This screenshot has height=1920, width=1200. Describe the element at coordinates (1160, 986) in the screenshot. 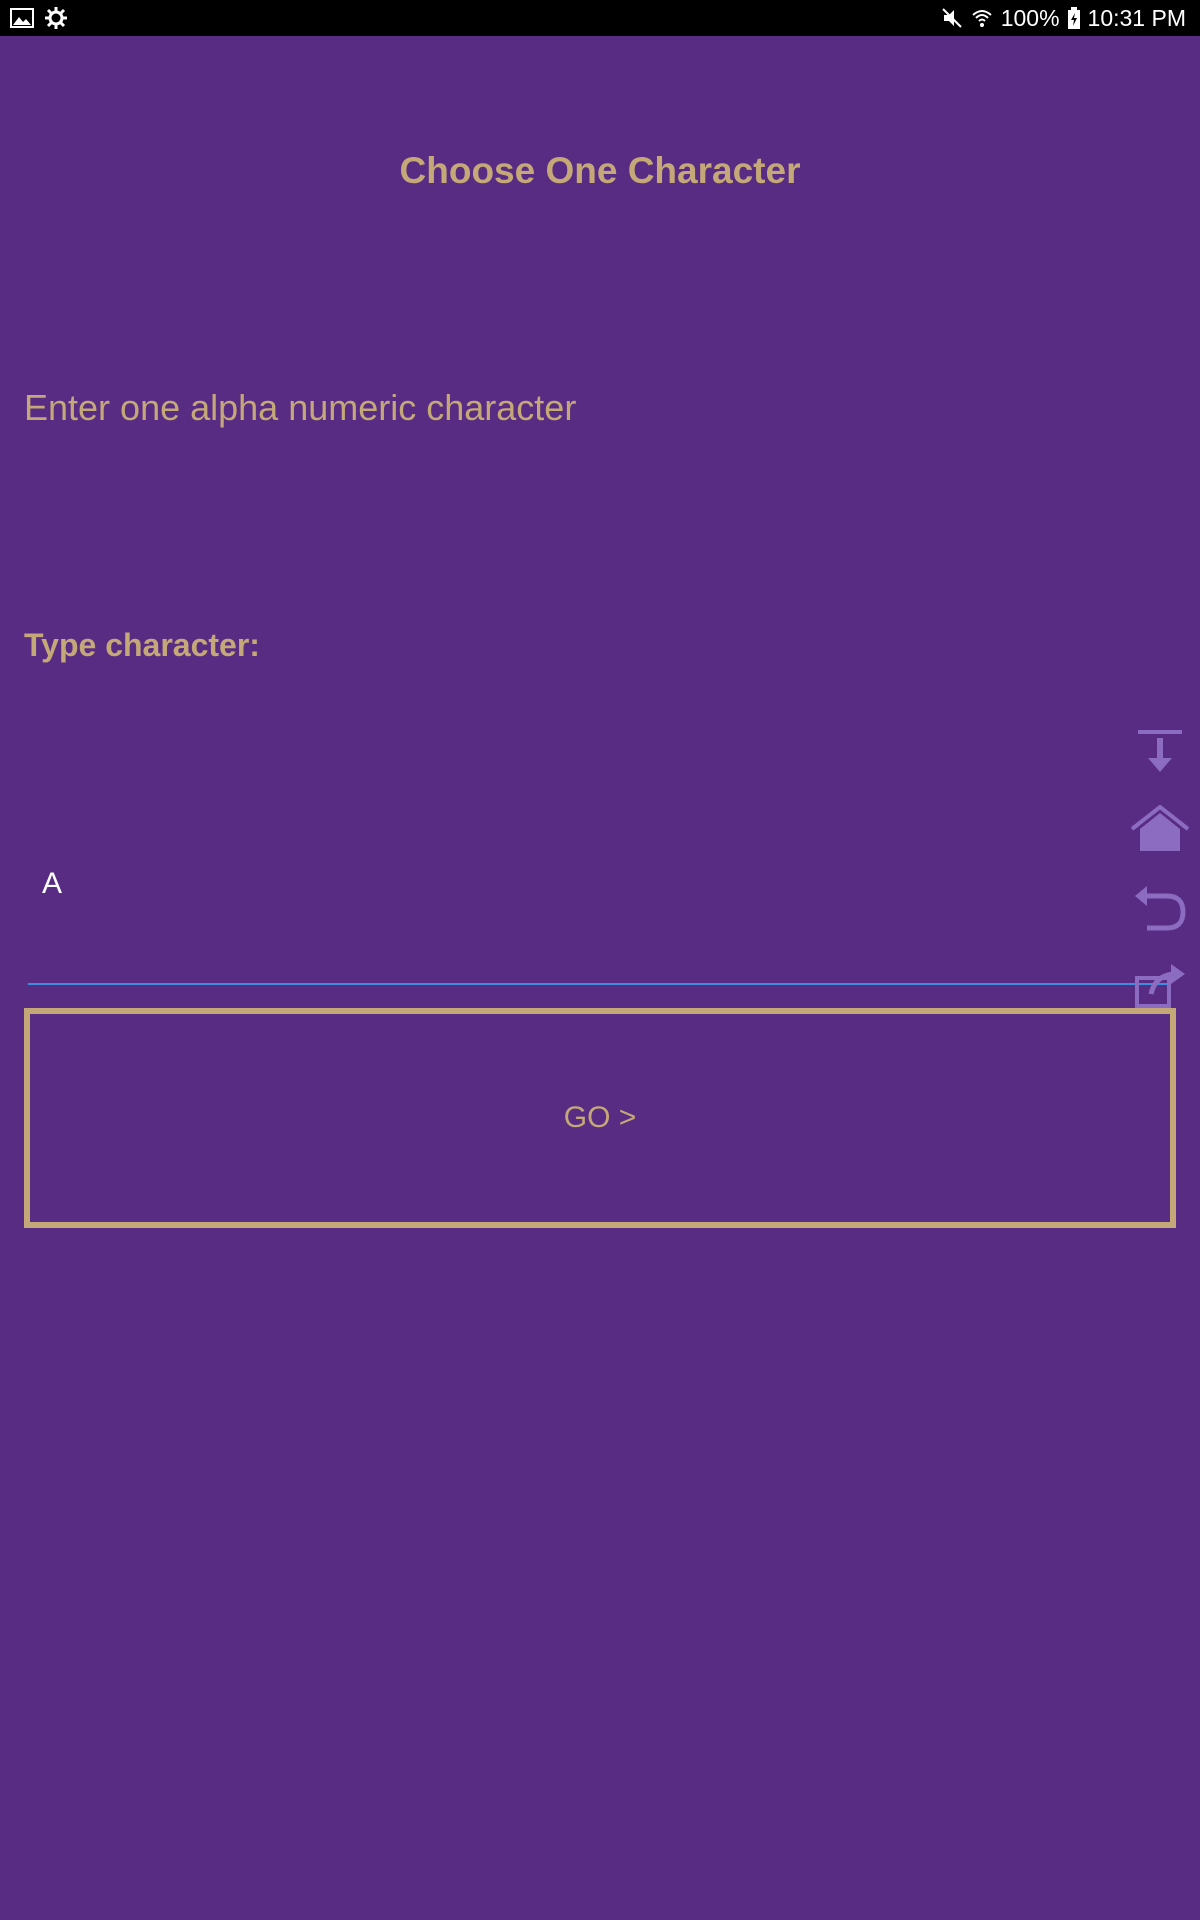

I see `share-icon` at that location.